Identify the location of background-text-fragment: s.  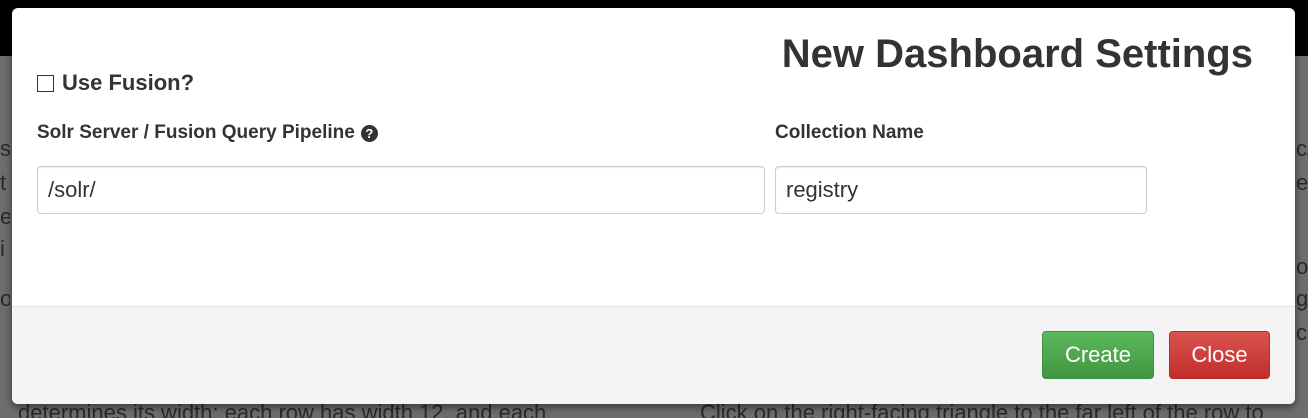
(5, 148).